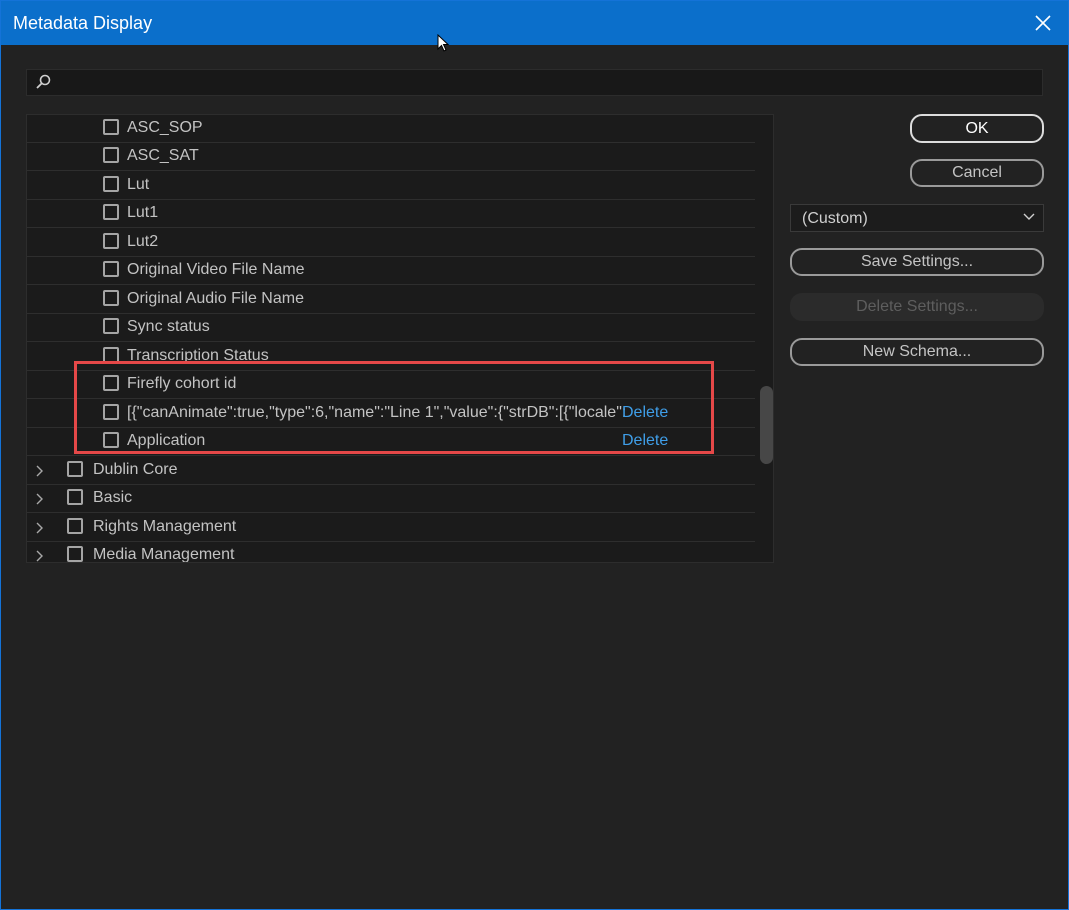 This screenshot has width=1069, height=910. I want to click on group-label: Dublin Core, so click(135, 469).